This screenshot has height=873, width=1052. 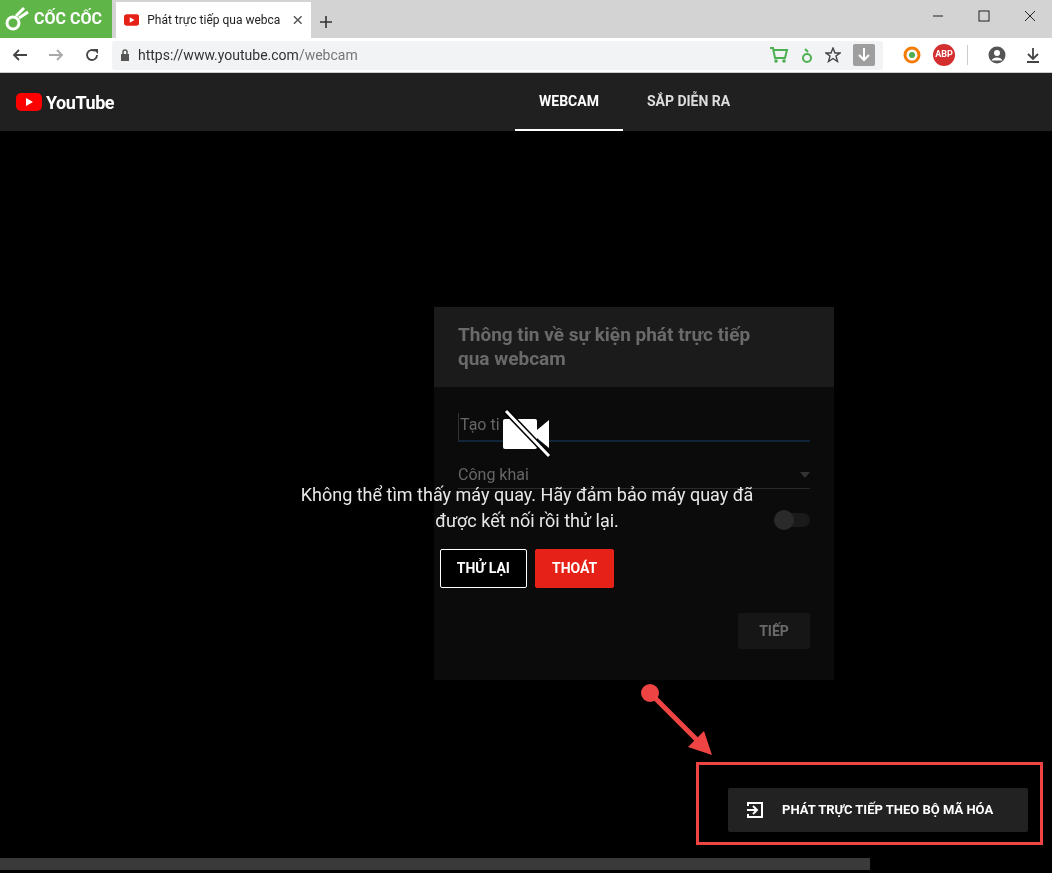 I want to click on logo-text: YouTube, so click(x=80, y=102).